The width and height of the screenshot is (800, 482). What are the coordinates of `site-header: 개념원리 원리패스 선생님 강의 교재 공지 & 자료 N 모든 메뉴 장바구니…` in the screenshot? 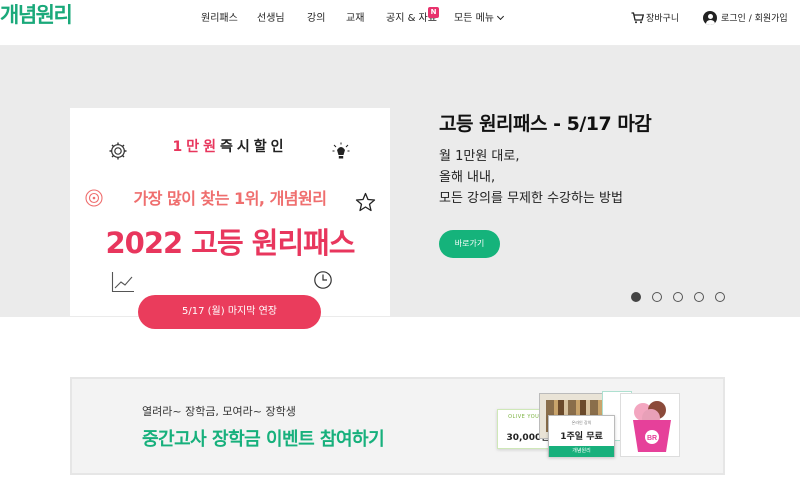 It's located at (400, 23).